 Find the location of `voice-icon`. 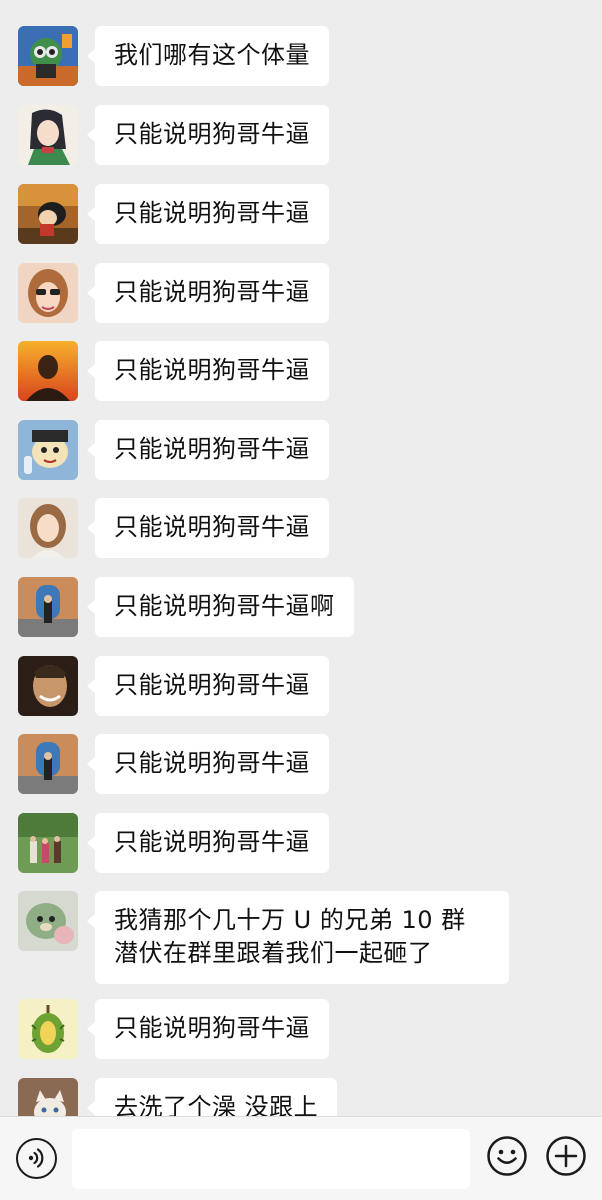

voice-icon is located at coordinates (36, 1158).